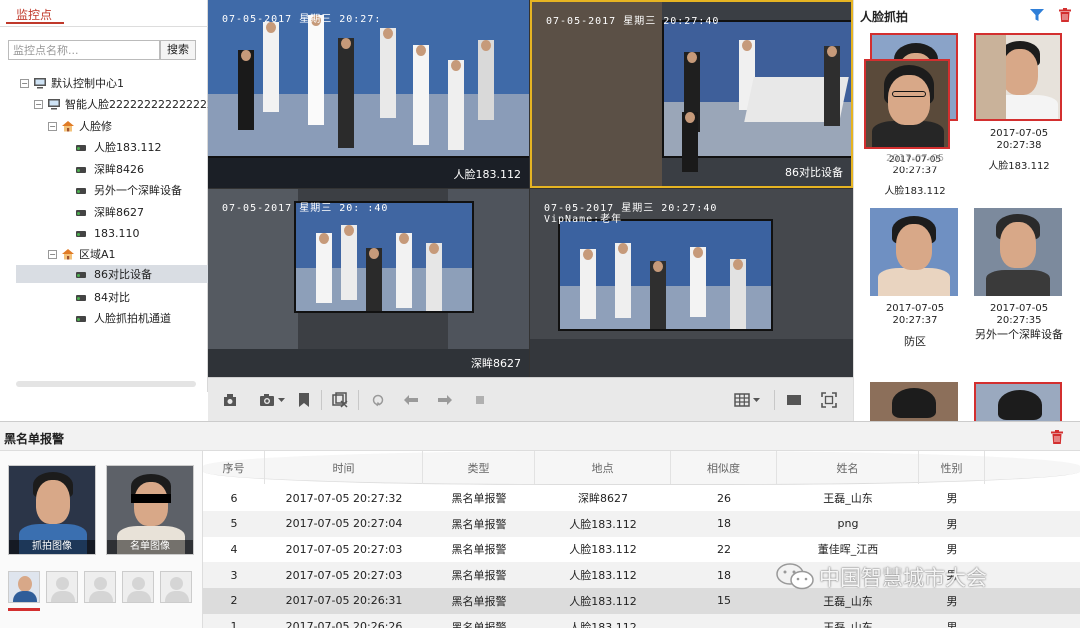 The width and height of the screenshot is (1080, 628). Describe the element at coordinates (101, 539) in the screenshot. I see `alarm-compare-panel: 抓拍图像 名单图像` at that location.